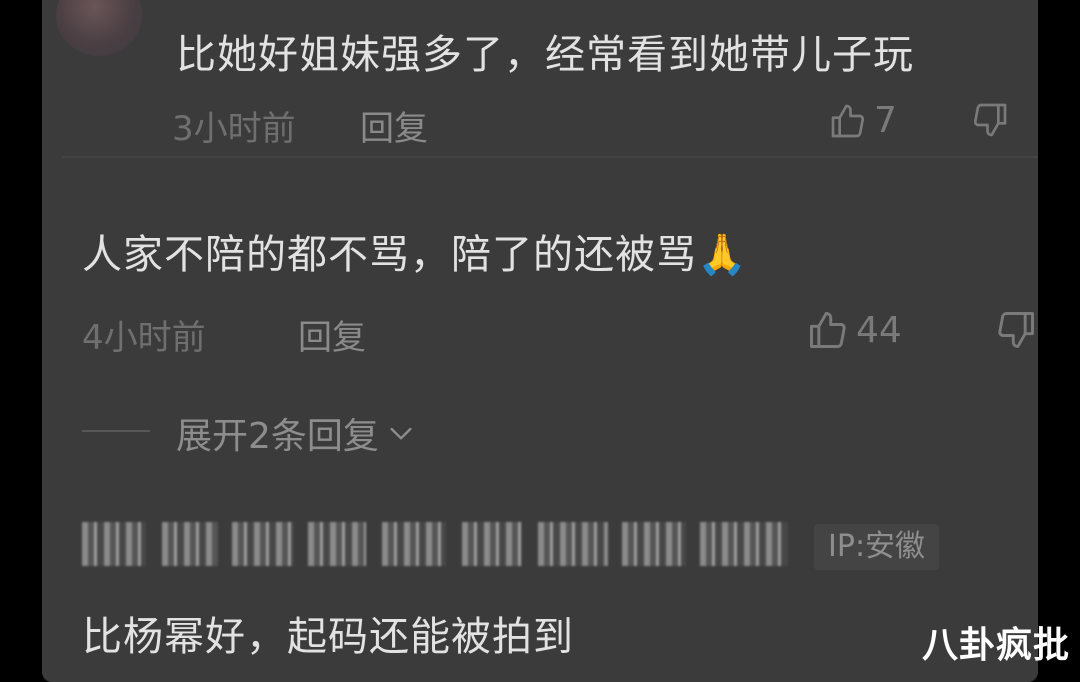 The image size is (1080, 682). What do you see at coordinates (545, 55) in the screenshot?
I see `comment-text: 比她好姐妹强多了，经常看到她带儿子玩` at bounding box center [545, 55].